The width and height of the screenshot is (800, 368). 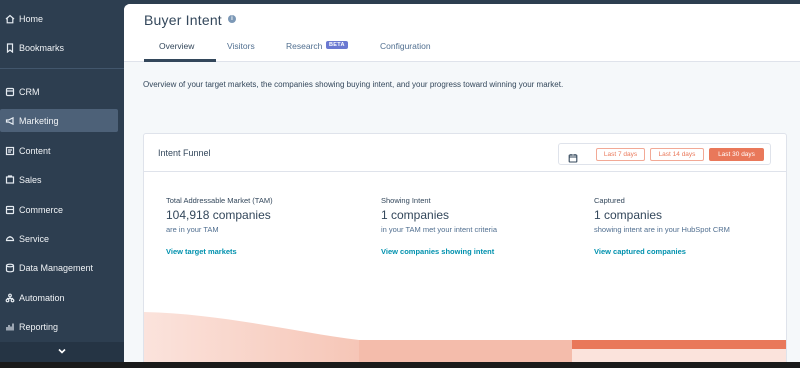 I want to click on tam-label: Total Addressable Market (TAM), so click(x=219, y=200).